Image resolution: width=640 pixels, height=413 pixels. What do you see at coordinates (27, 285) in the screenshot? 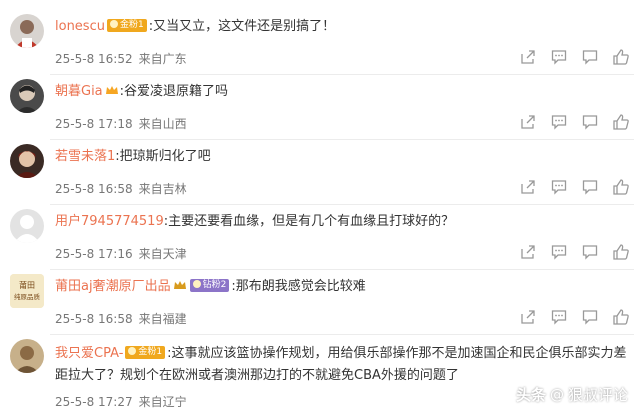
I see `avatar-text-line1: 莆田` at bounding box center [27, 285].